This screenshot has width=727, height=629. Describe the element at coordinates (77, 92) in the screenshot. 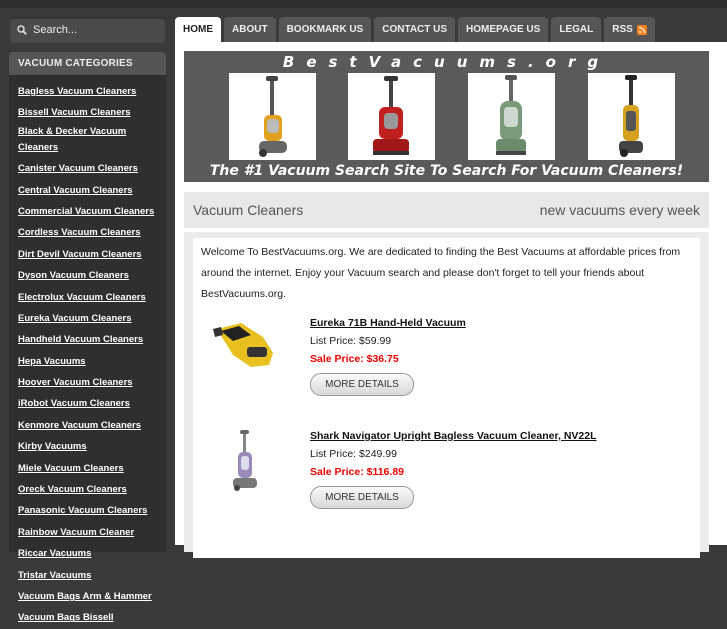

I see `category-link: Bagless Vacuum Cleaners` at that location.